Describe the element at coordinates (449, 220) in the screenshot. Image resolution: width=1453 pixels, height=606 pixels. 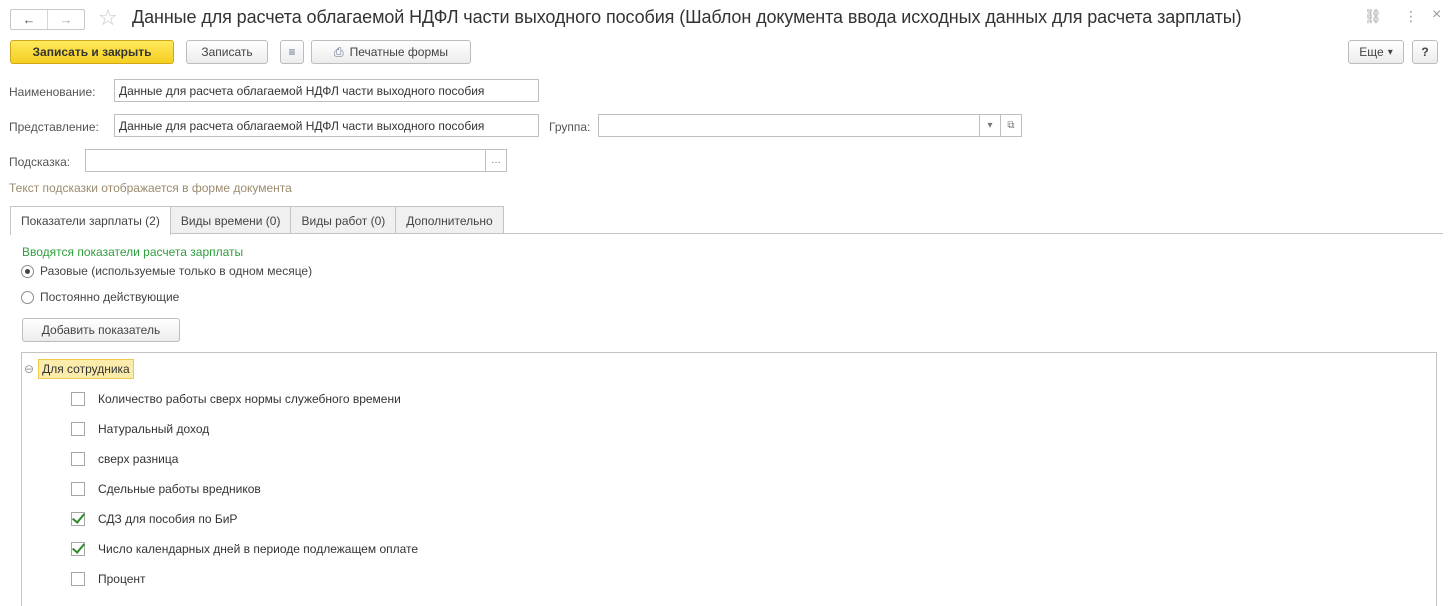
I see `tab-additional: Дополнительно` at that location.